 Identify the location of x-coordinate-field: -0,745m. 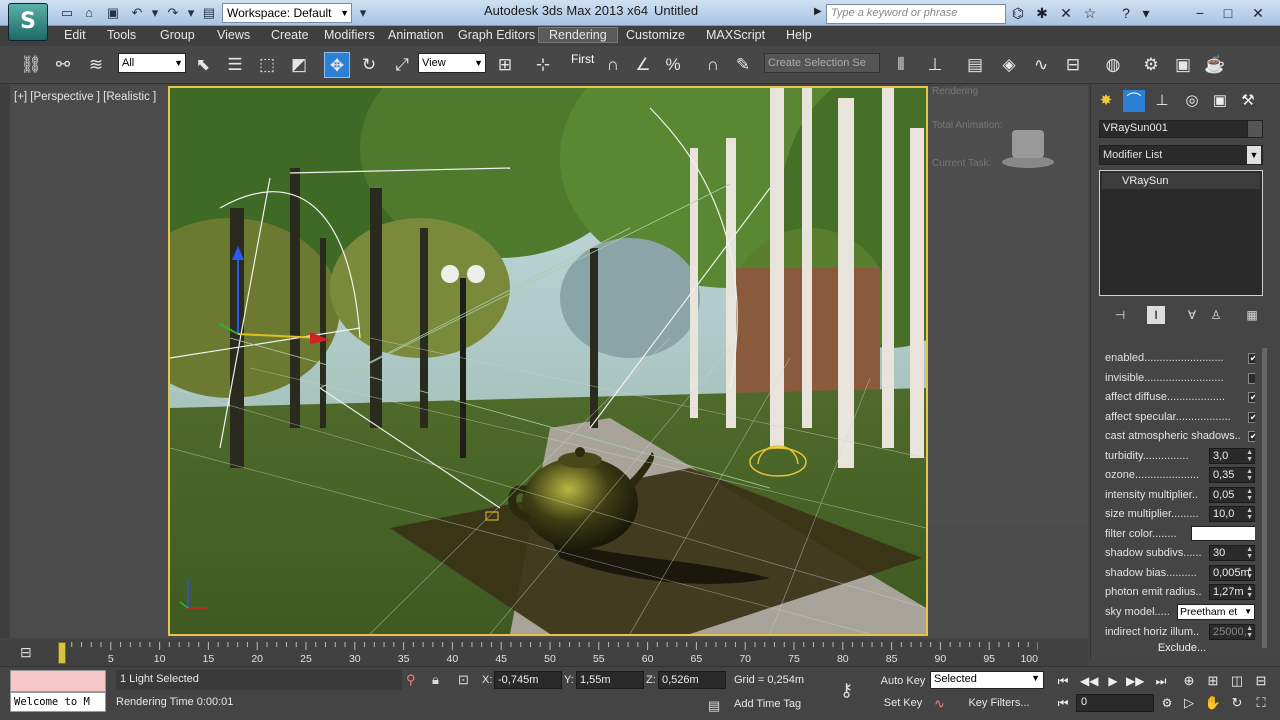
(528, 680).